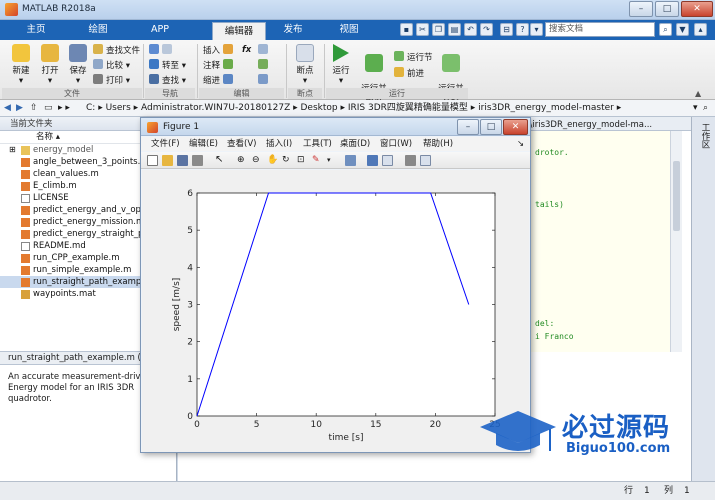 Image resolution: width=715 pixels, height=500 pixels. I want to click on save-button: 保存 ▾, so click(78, 65).